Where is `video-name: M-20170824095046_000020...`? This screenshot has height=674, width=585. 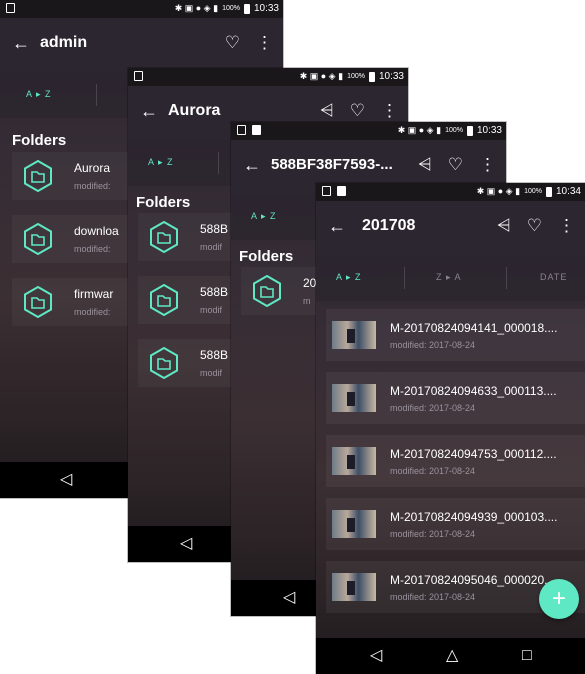
video-name: M-20170824095046_000020... is located at coordinates (472, 580).